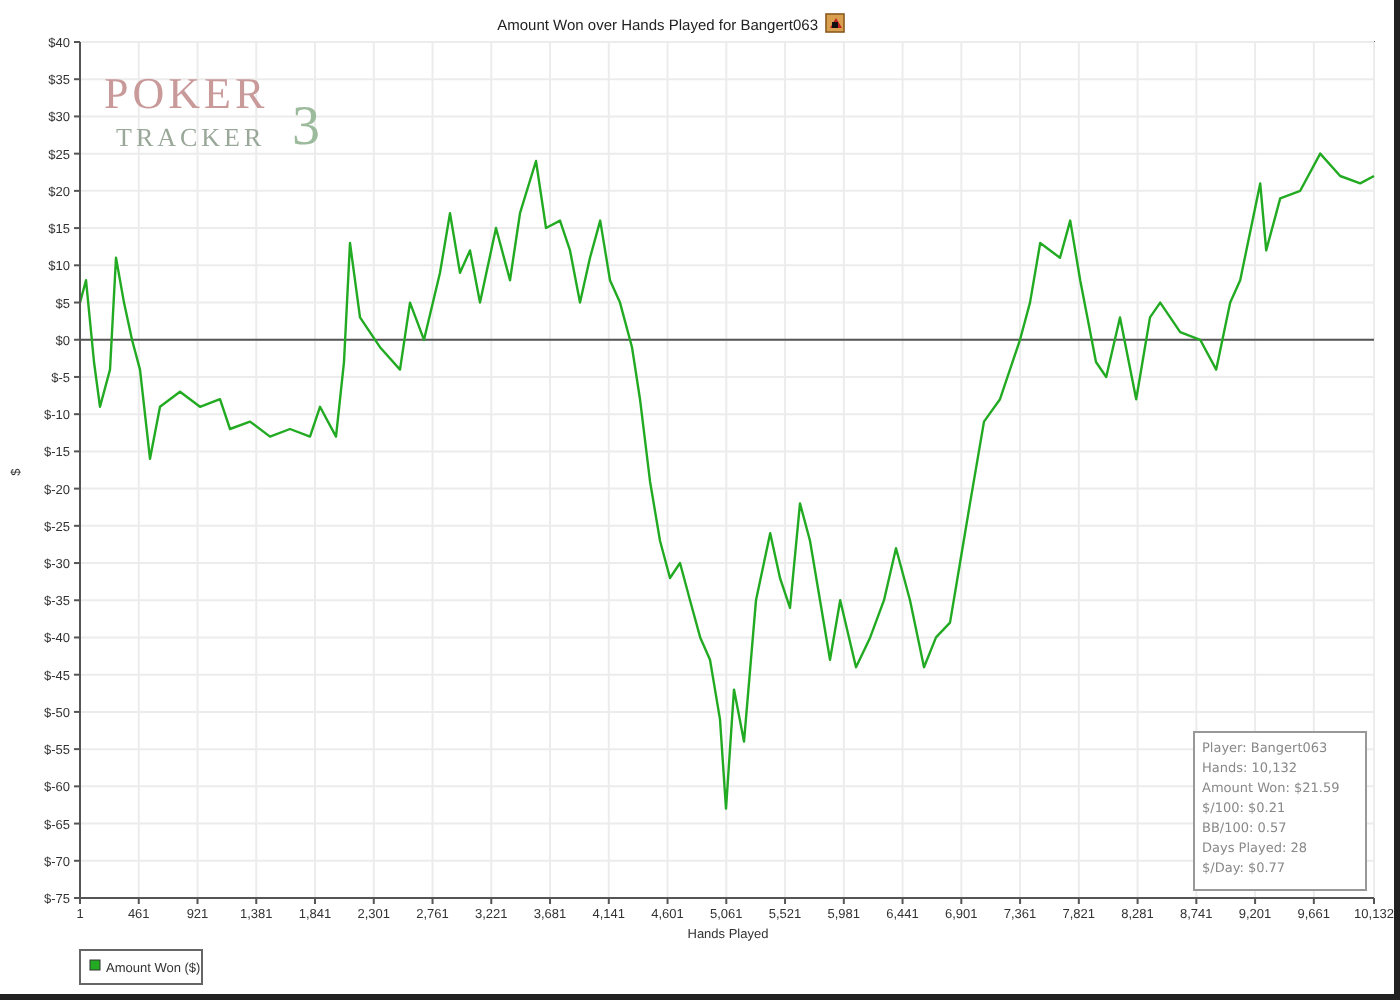 The width and height of the screenshot is (1400, 1000). I want to click on logo-mark: 3, so click(306, 127).